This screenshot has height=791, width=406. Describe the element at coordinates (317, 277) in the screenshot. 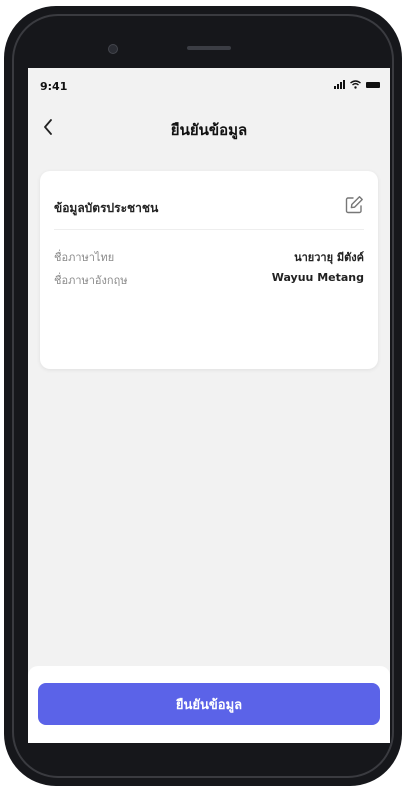

I see `english-name-value: Wayuu Metang` at that location.